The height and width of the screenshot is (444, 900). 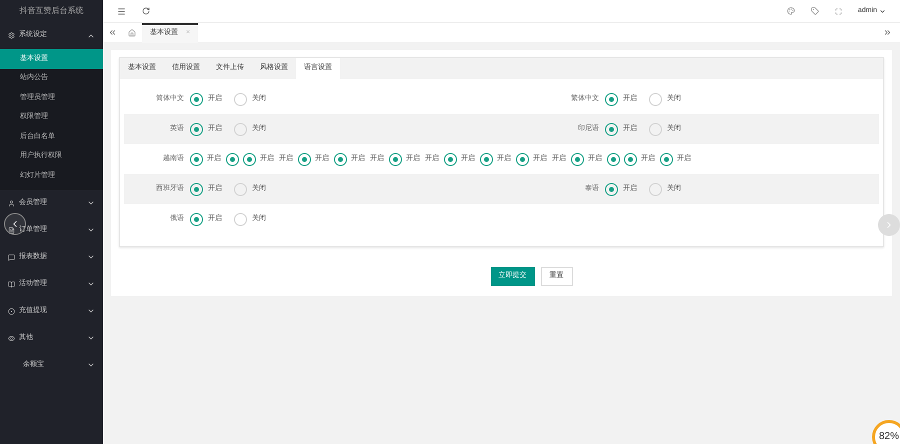 What do you see at coordinates (51, 11) in the screenshot?
I see `app-title: 抖音互赞后台系统` at bounding box center [51, 11].